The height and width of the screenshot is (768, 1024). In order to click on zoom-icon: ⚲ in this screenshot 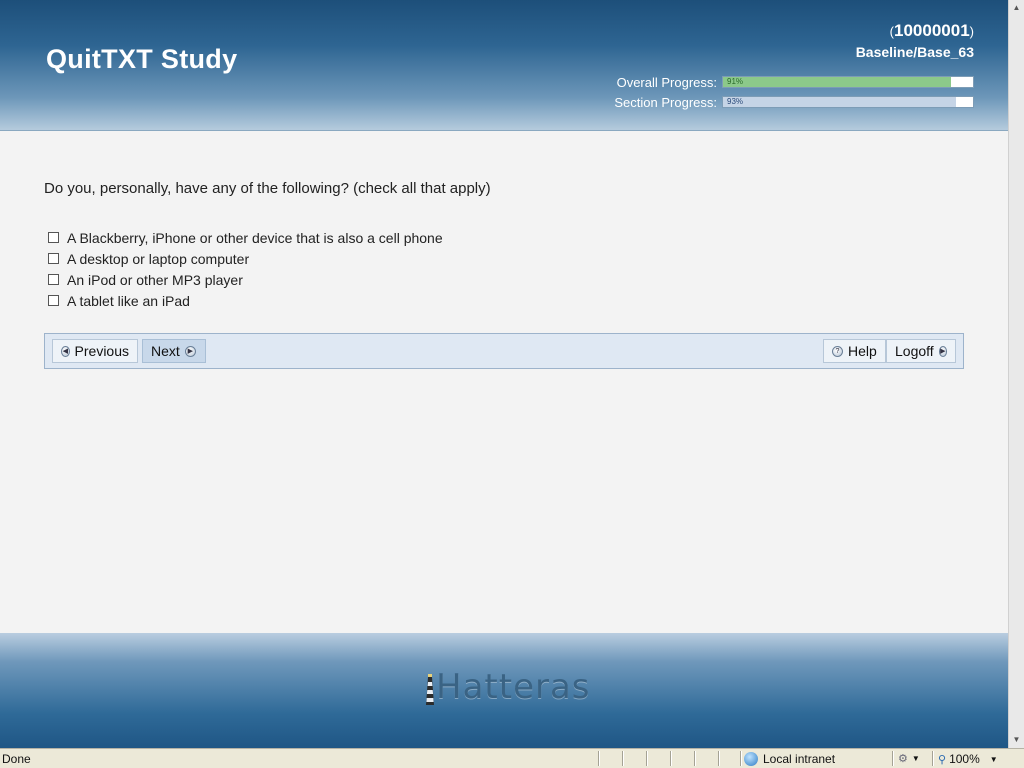, I will do `click(942, 759)`.